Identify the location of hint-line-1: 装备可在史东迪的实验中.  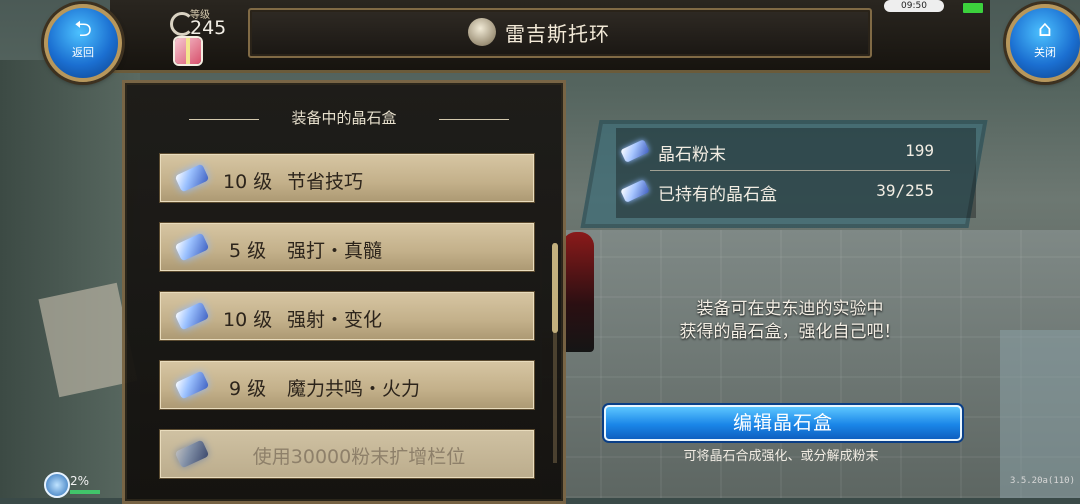
(790, 309).